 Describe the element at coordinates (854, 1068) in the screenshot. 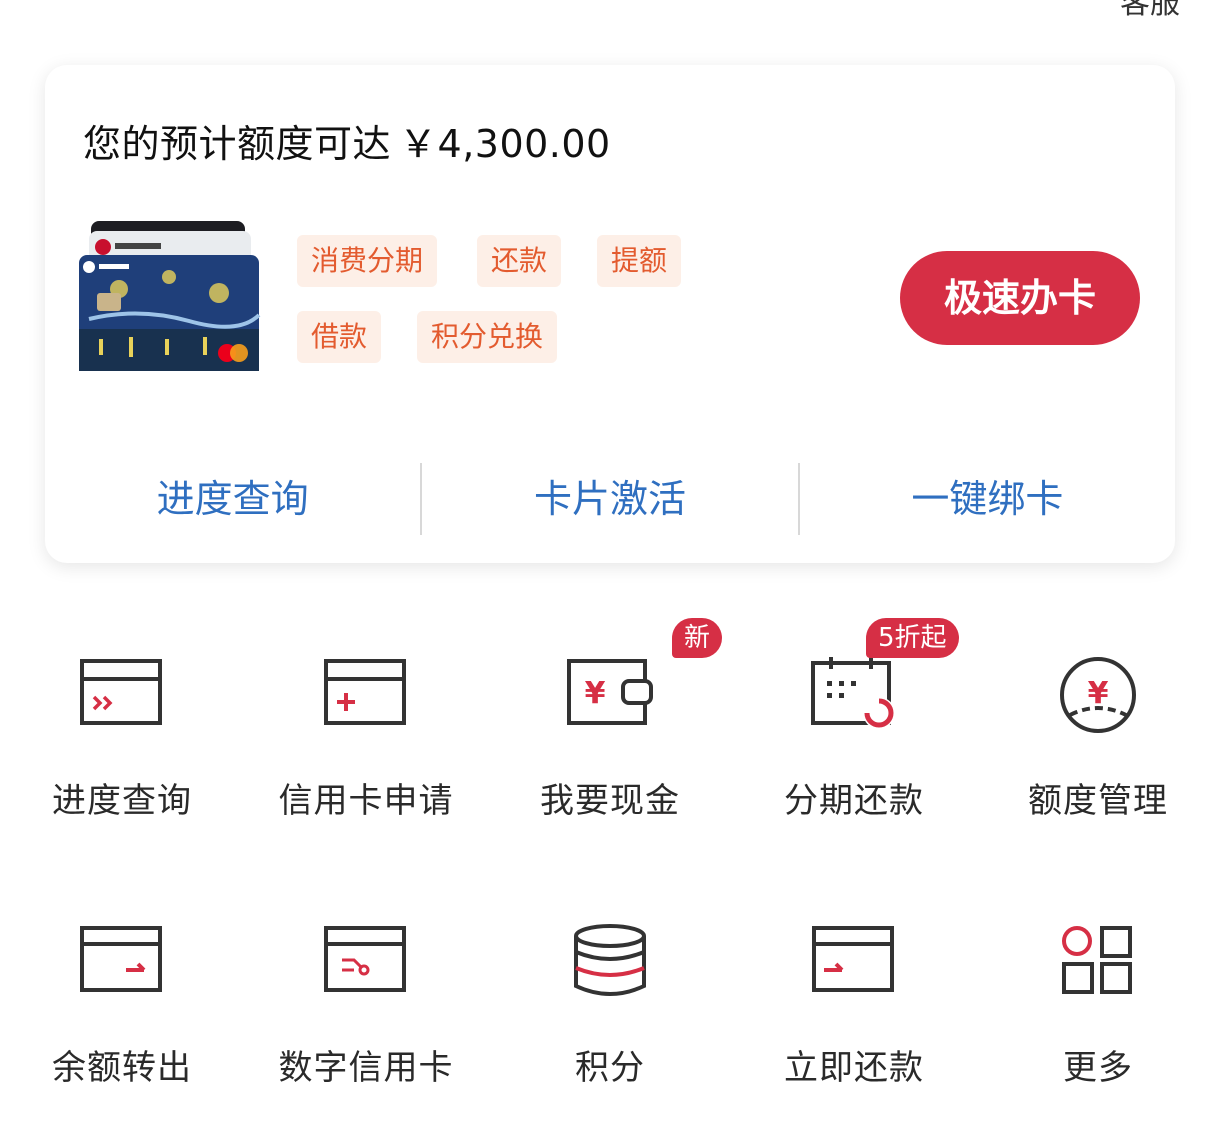

I see `grid-label: 立即还款` at that location.